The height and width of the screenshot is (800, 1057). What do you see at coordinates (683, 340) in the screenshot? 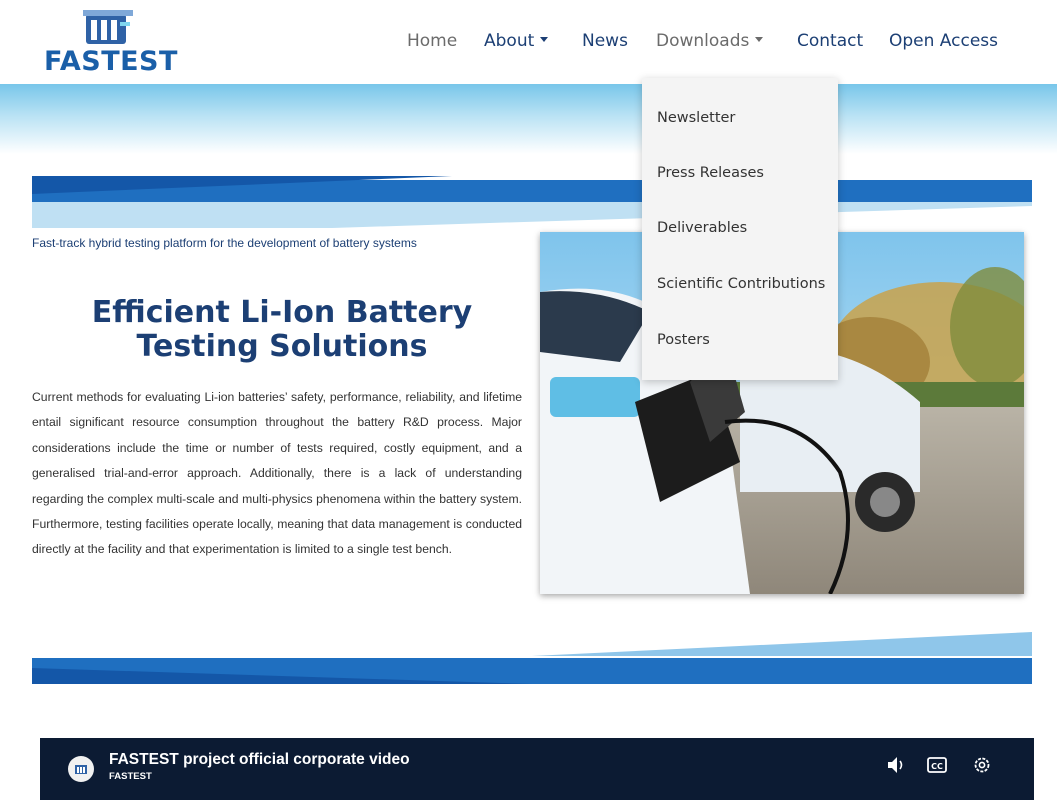
I see `dropdown-item-posters: Posters` at bounding box center [683, 340].